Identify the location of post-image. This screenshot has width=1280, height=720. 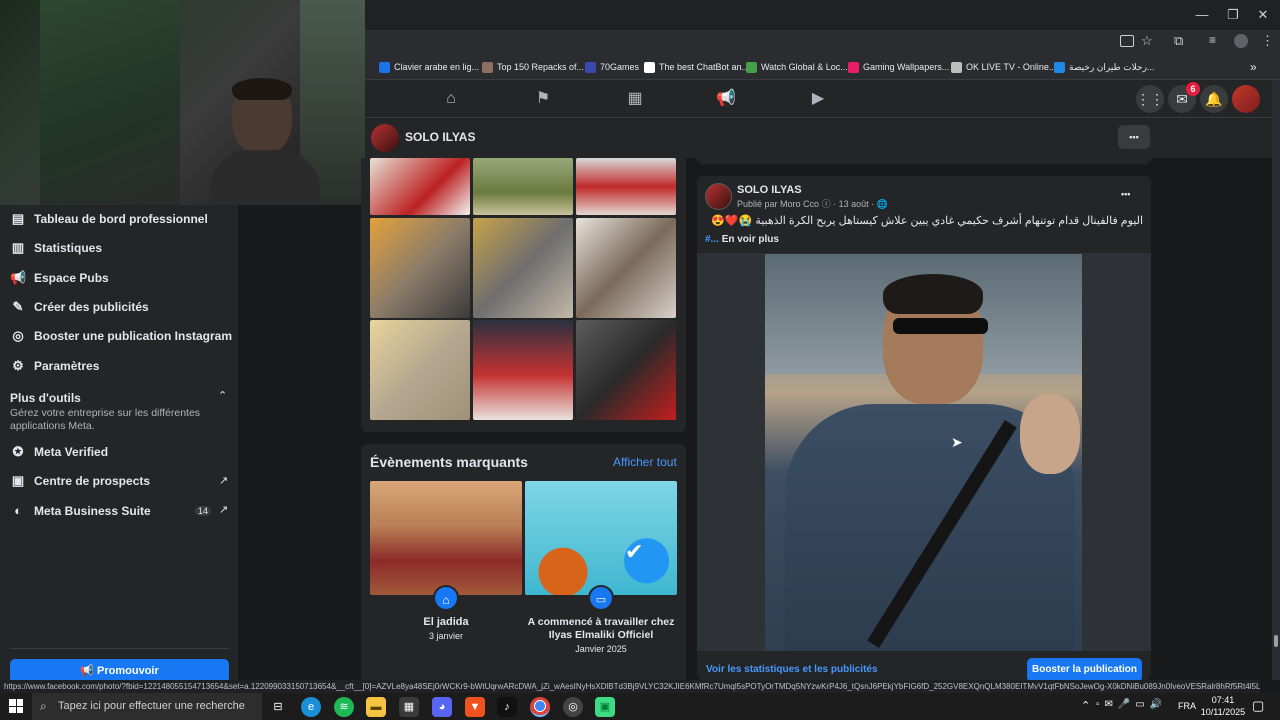
(923, 452).